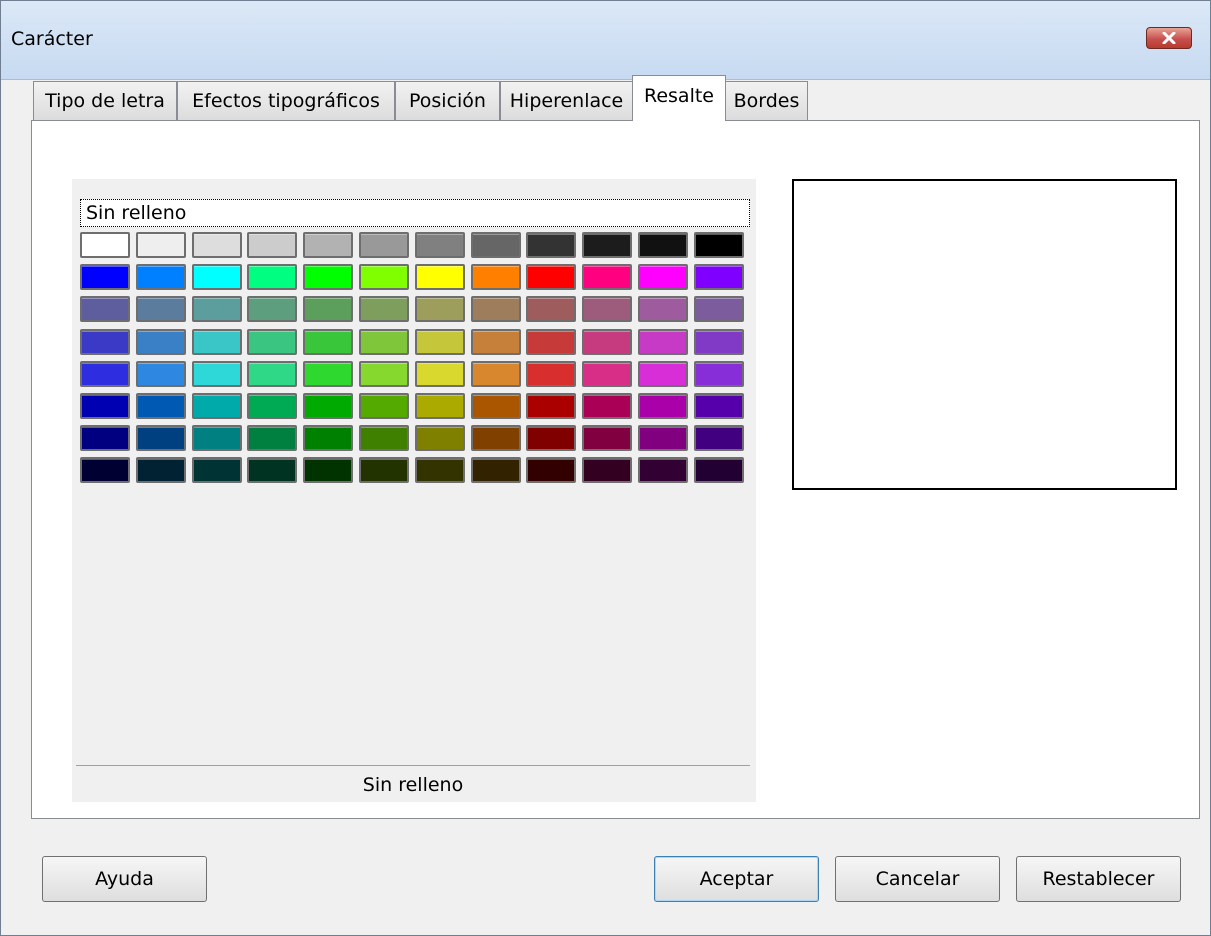 The width and height of the screenshot is (1211, 936). Describe the element at coordinates (1169, 38) in the screenshot. I see `close-button` at that location.